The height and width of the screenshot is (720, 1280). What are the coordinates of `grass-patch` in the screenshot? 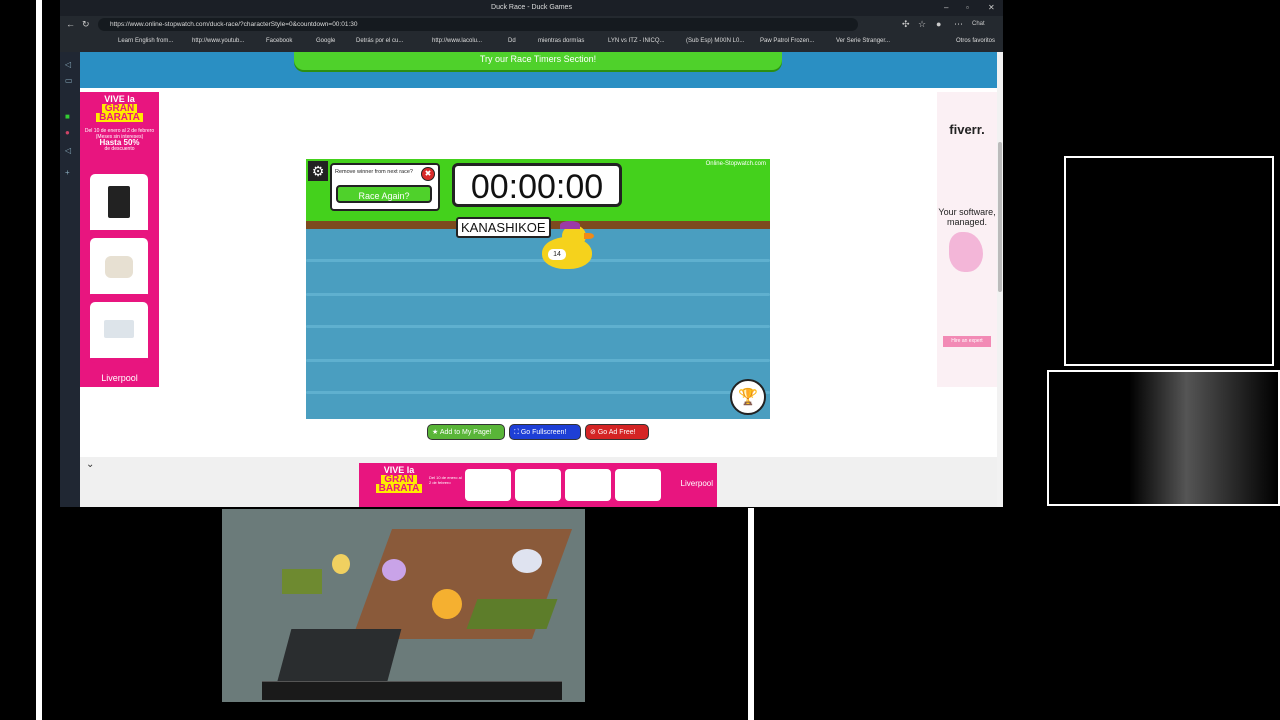 It's located at (302, 581).